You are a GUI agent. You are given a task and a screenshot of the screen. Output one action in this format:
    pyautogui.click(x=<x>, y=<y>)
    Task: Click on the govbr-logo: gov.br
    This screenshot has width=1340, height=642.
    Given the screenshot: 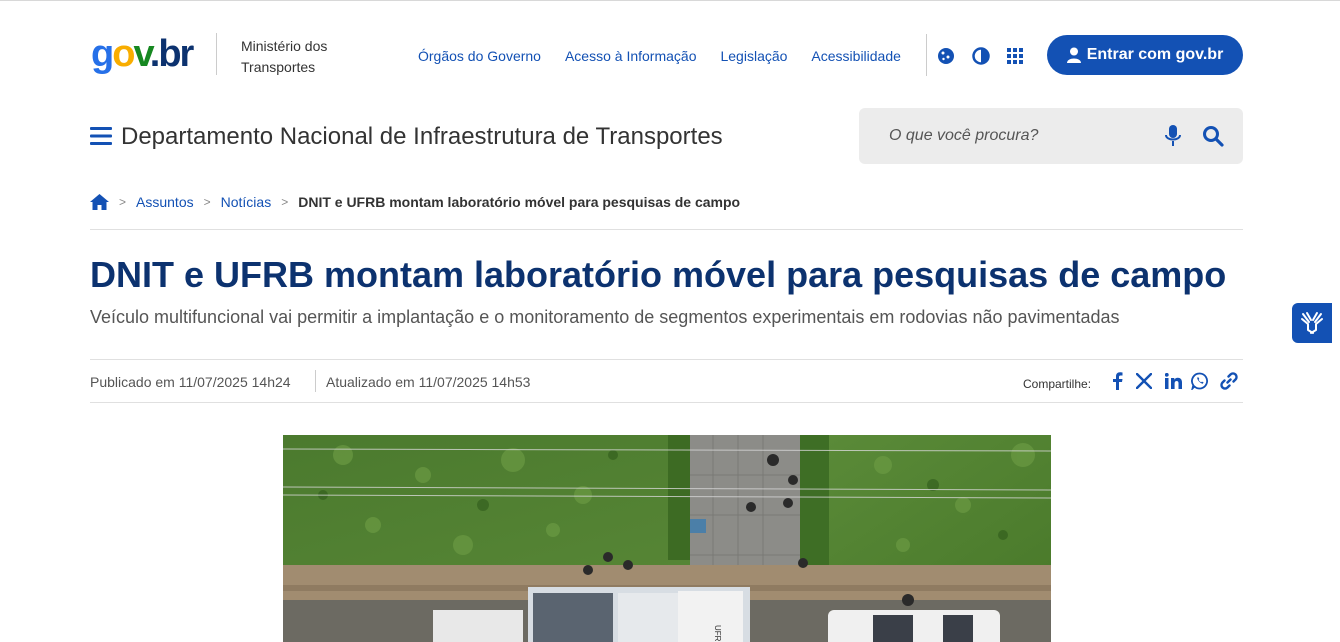 What is the action you would take?
    pyautogui.click(x=147, y=57)
    